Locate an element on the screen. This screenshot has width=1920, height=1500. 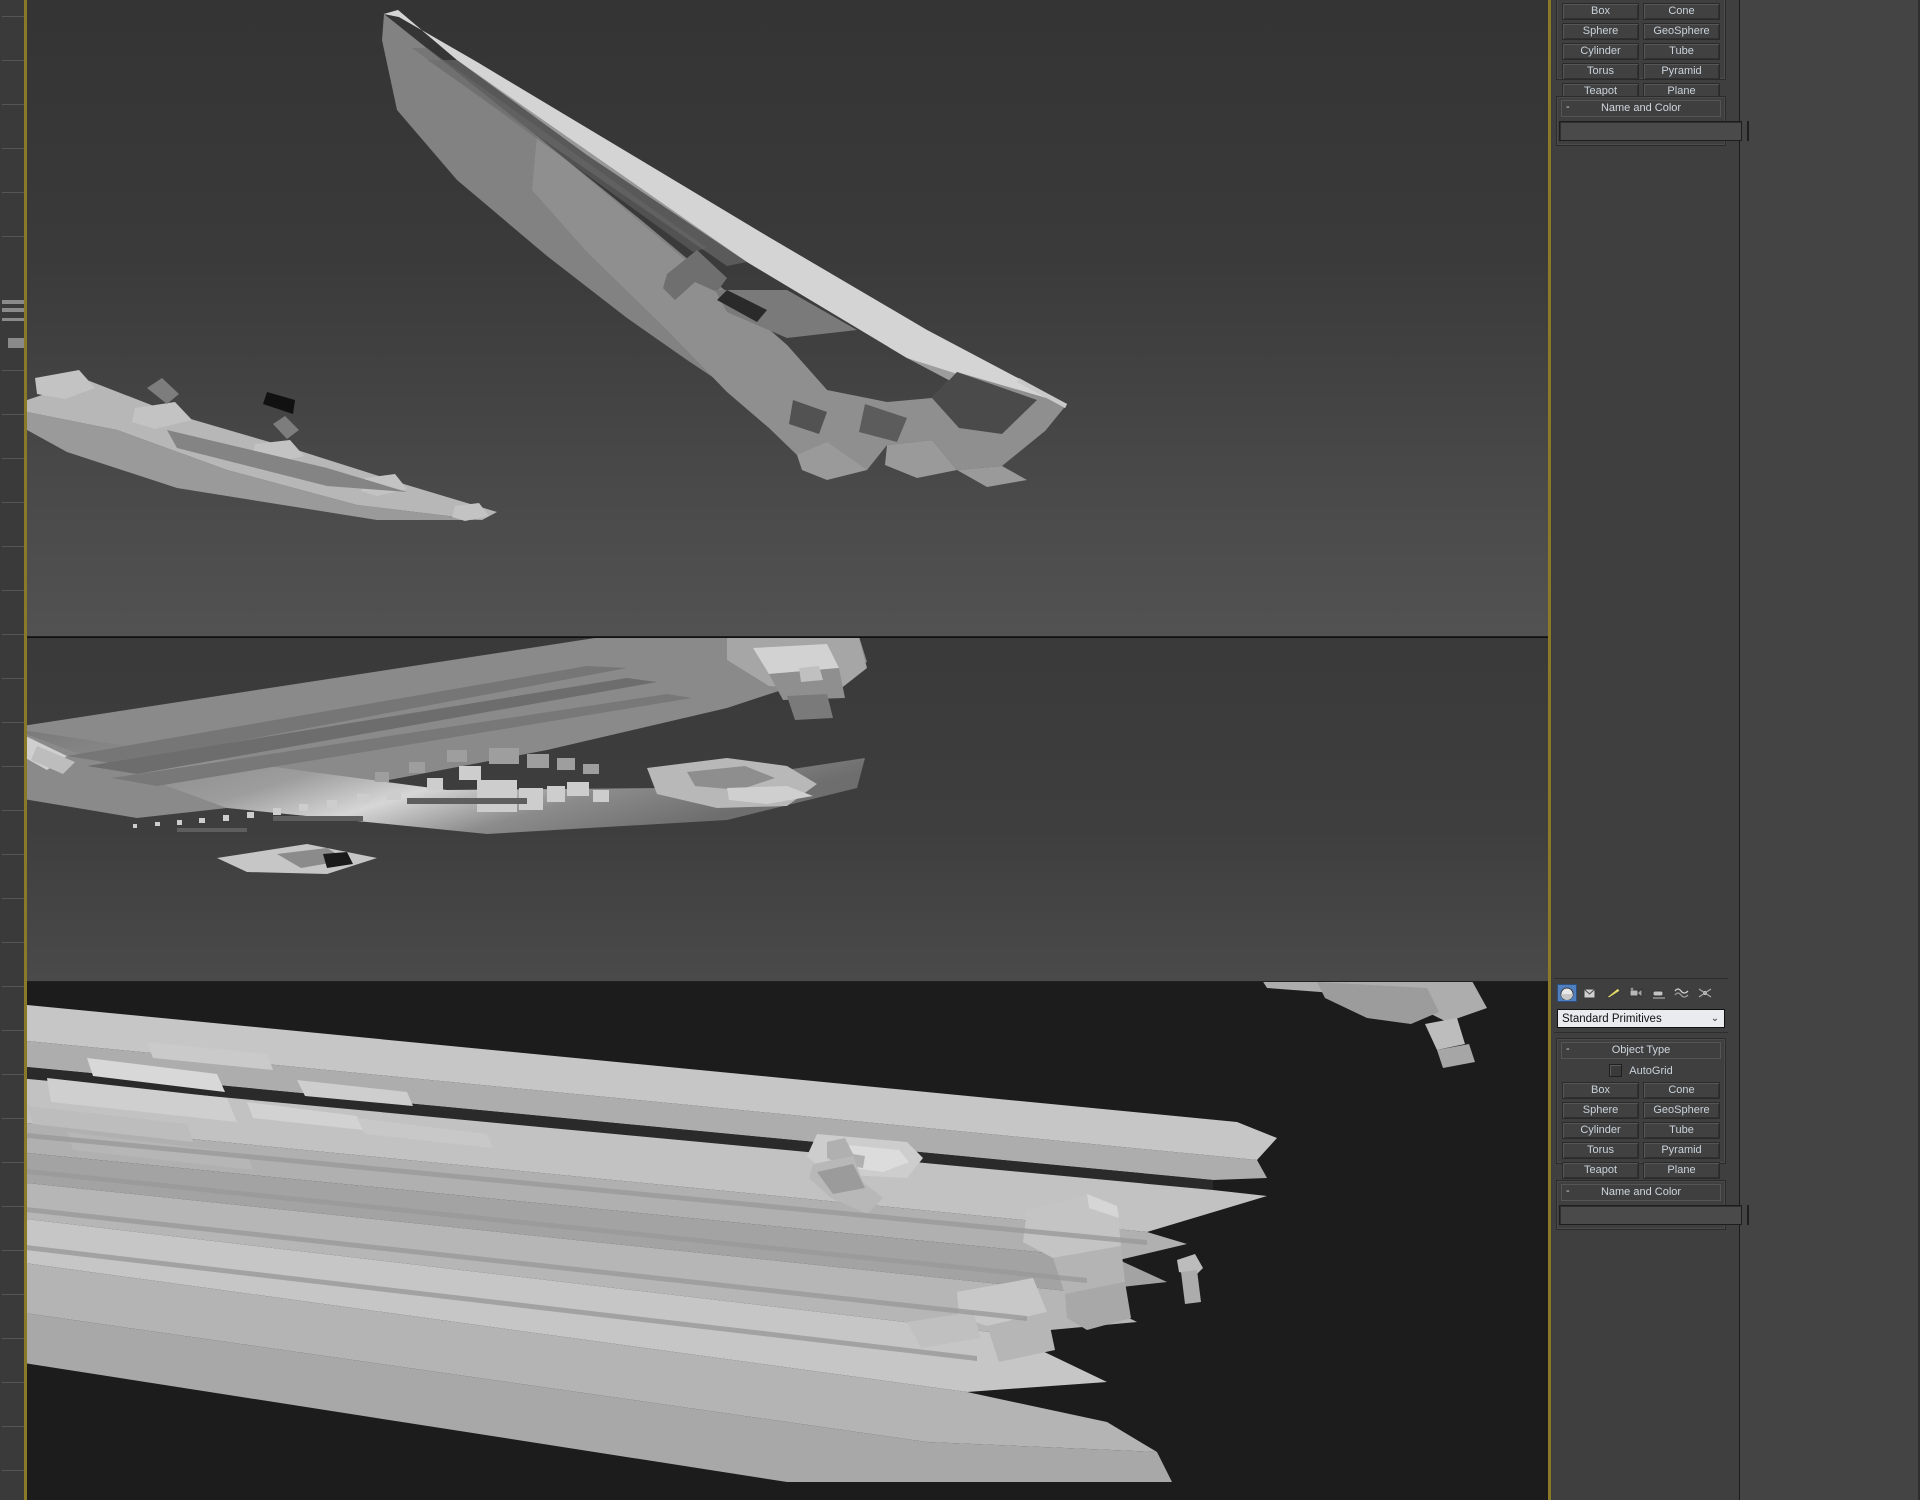
geometry-icon is located at coordinates (1567, 993).